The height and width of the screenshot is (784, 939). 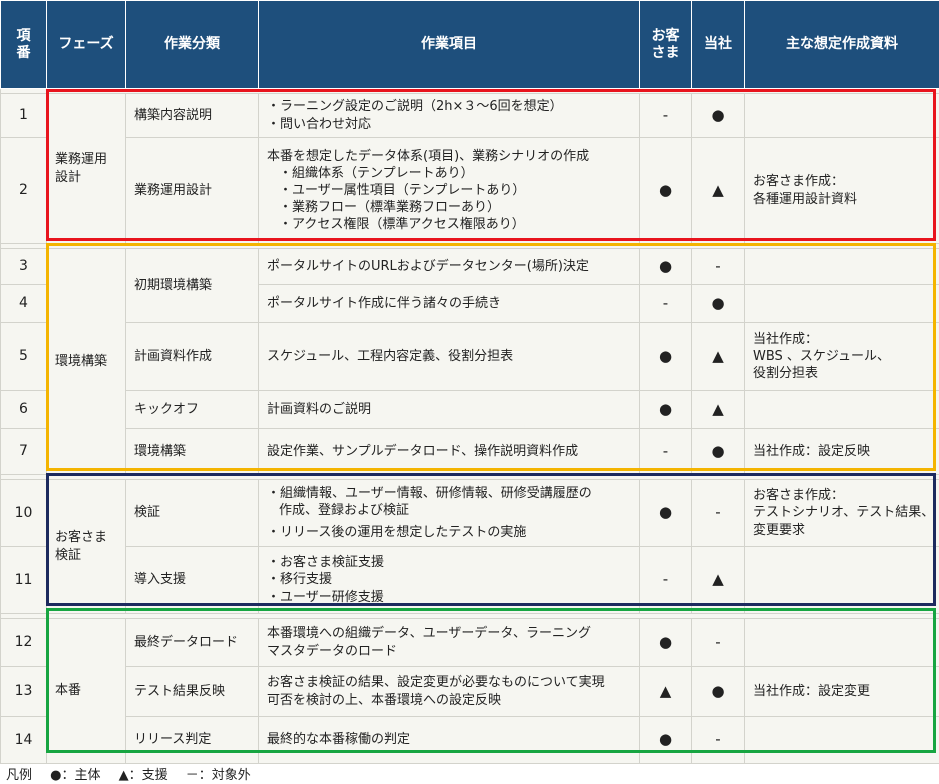 I want to click on phase-cell: お客さま 検証, so click(x=86, y=546).